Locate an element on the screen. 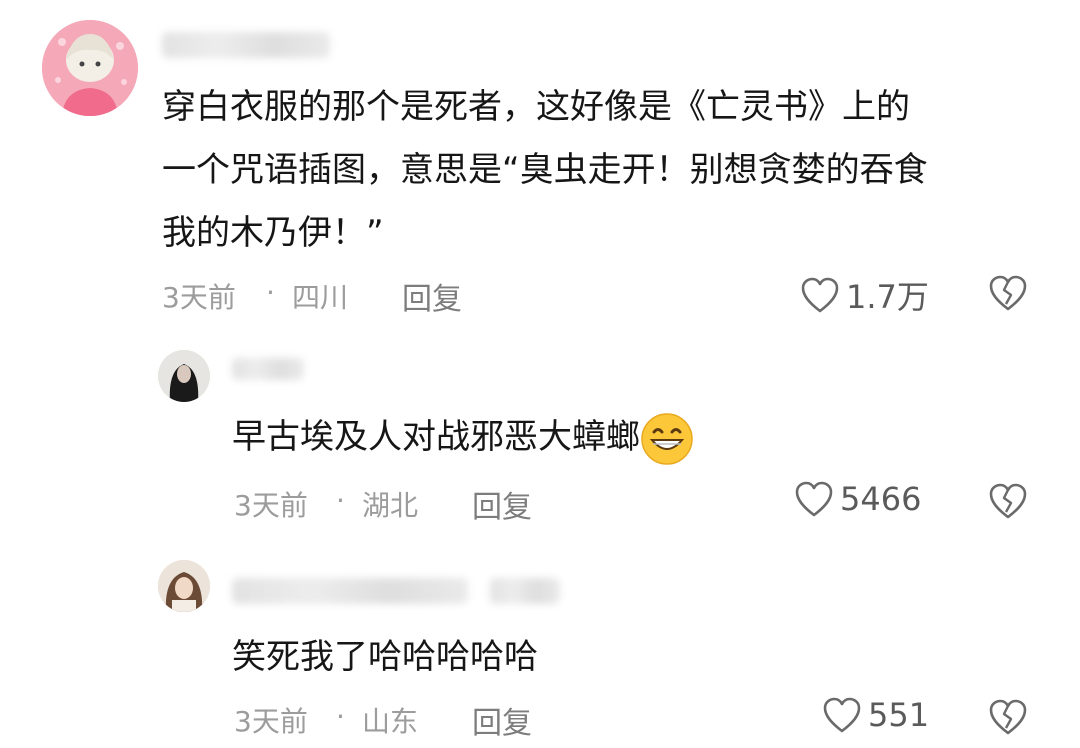 Image resolution: width=1080 pixels, height=748 pixels. comment-text-line: 我的木乃伊！” is located at coordinates (273, 233).